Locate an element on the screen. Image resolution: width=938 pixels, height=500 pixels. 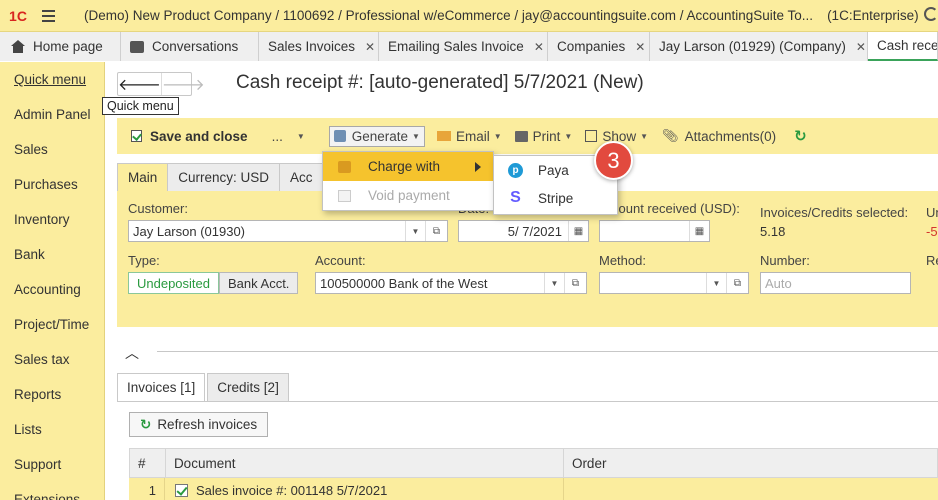
back-arrow-icon: 🡐 is located at coordinates (140, 84).